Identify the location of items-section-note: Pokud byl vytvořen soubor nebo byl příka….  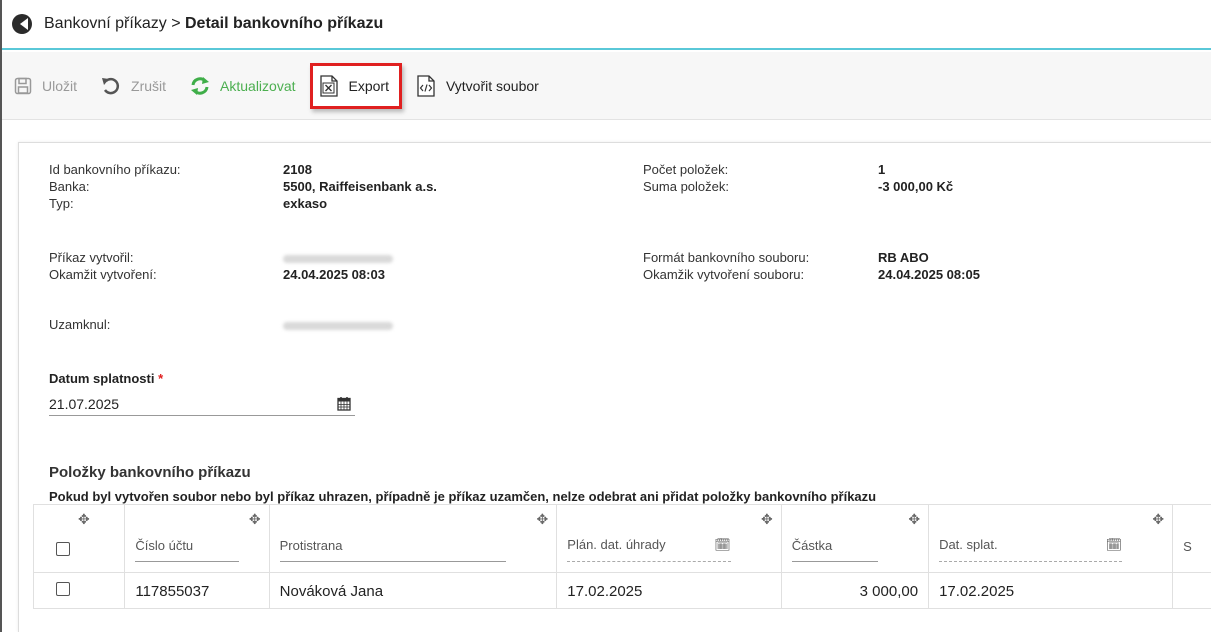
(463, 496).